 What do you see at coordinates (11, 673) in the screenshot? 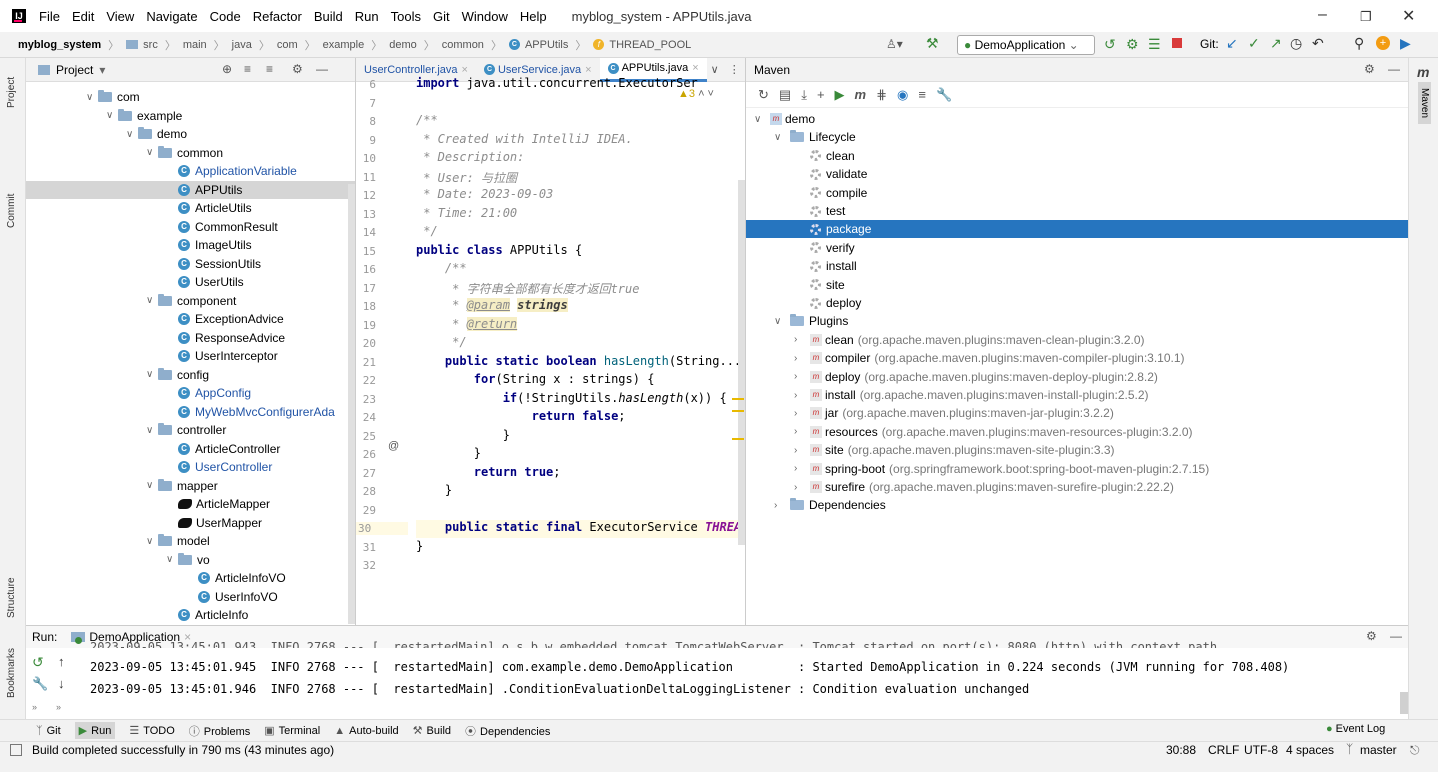
I see `bookmarks-tool-button: Bookmarks` at bounding box center [11, 673].